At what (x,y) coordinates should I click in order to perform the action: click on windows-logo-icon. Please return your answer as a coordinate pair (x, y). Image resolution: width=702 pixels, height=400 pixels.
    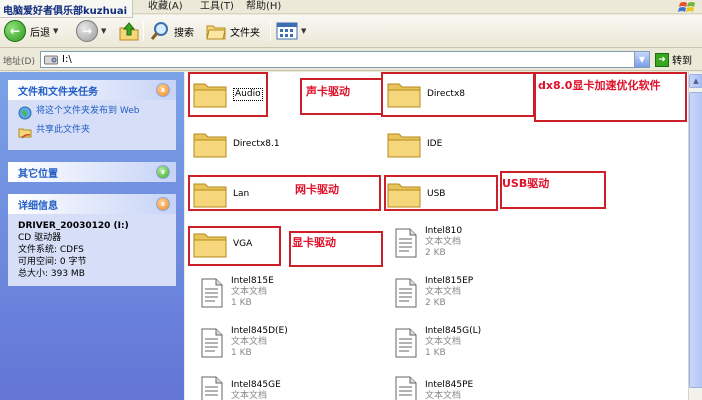
    Looking at the image, I should click on (686, 7).